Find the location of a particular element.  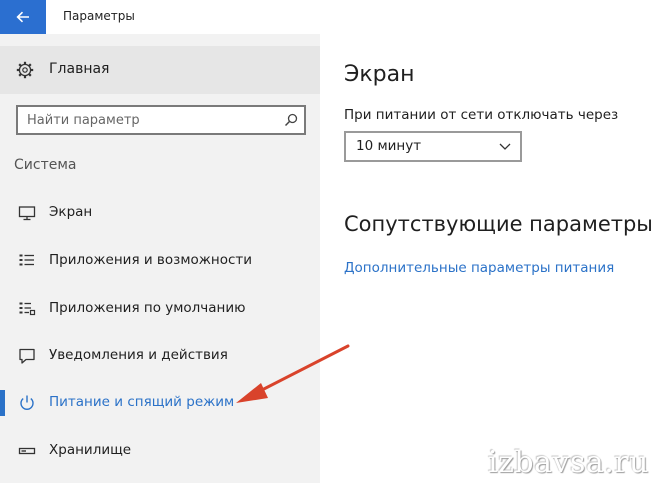

power-icon is located at coordinates (27, 402).